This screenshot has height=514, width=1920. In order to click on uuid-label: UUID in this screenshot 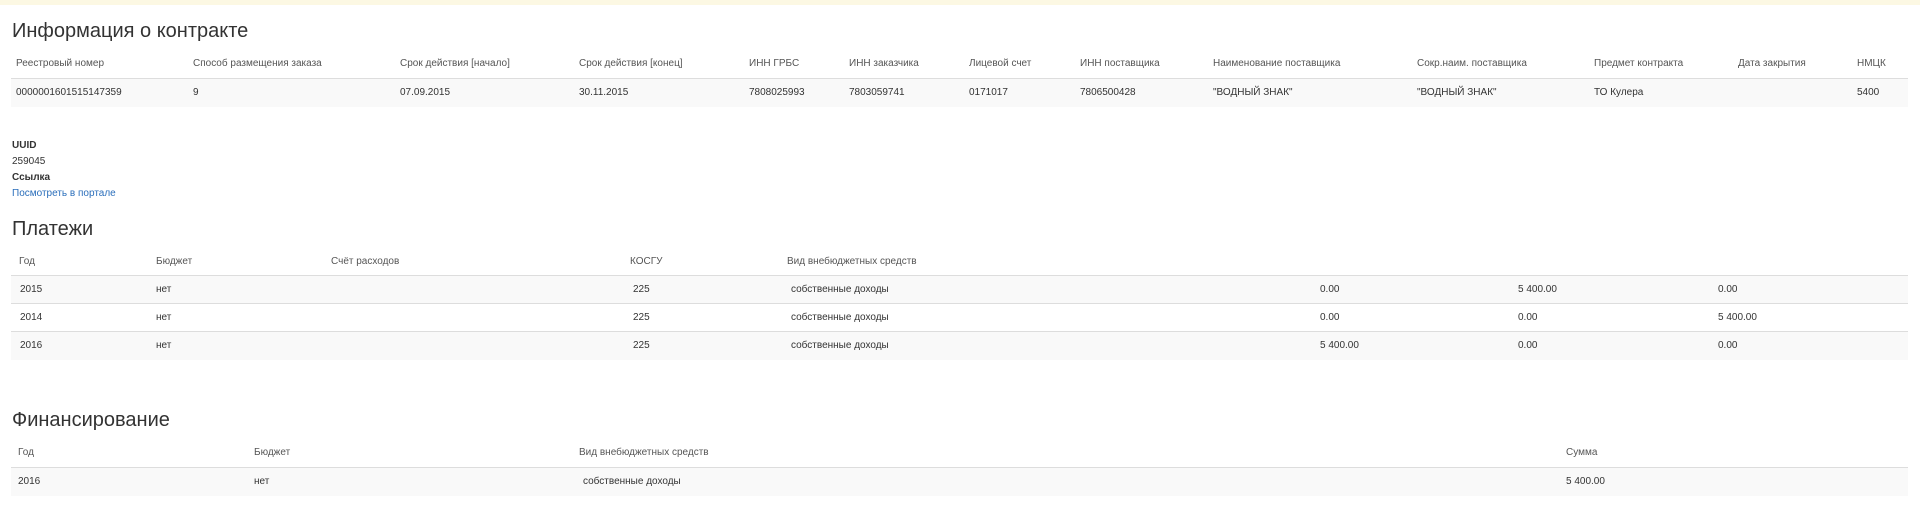, I will do `click(24, 145)`.